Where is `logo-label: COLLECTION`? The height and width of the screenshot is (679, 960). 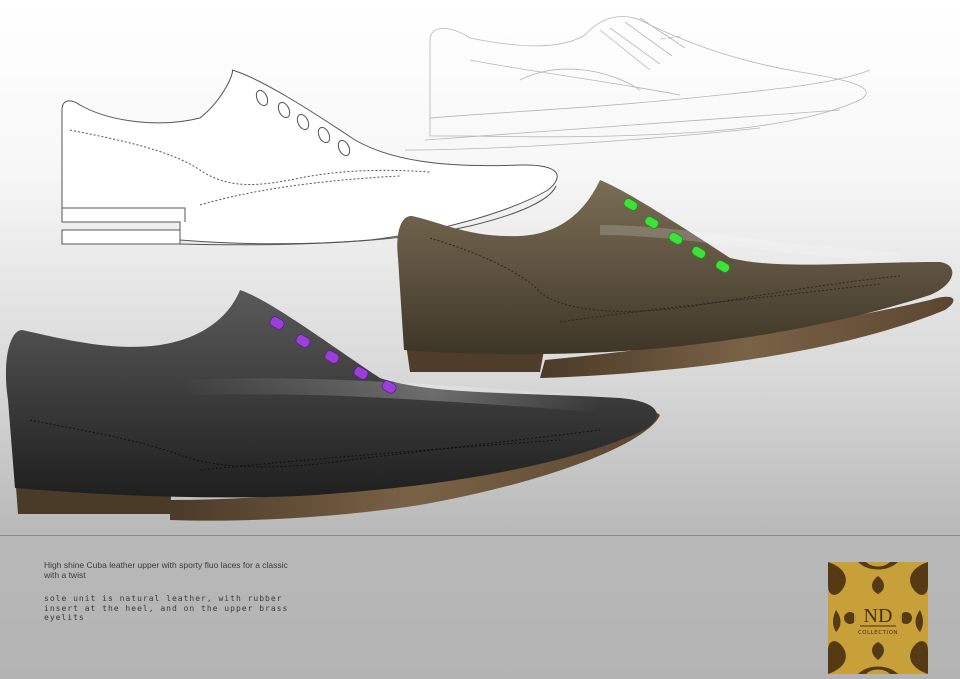
logo-label: COLLECTION is located at coordinates (878, 633).